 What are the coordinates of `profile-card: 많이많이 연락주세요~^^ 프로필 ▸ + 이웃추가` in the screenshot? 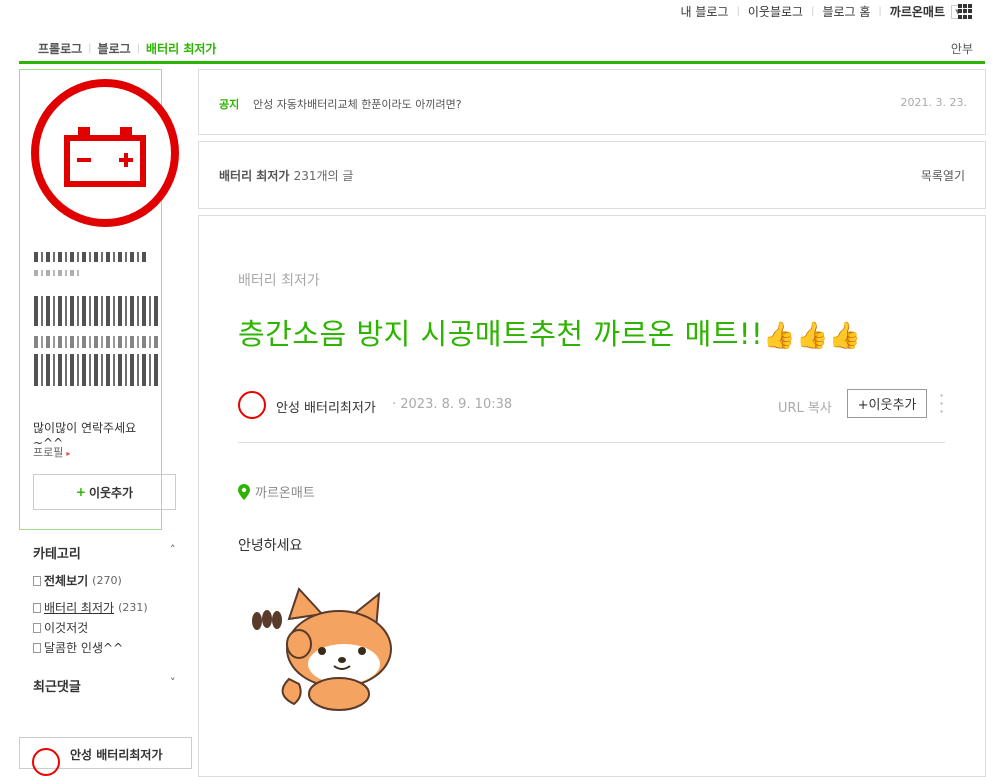 It's located at (99, 299).